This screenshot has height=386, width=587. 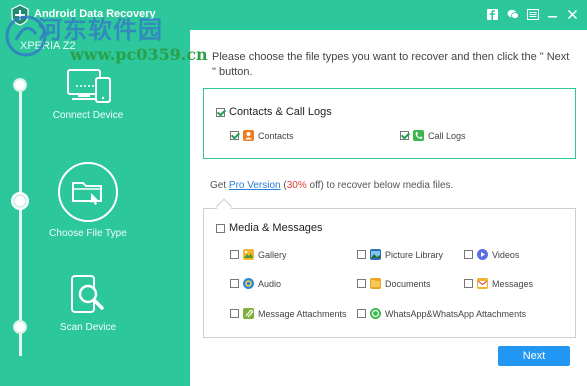 I want to click on videos-label: Videos, so click(x=506, y=254).